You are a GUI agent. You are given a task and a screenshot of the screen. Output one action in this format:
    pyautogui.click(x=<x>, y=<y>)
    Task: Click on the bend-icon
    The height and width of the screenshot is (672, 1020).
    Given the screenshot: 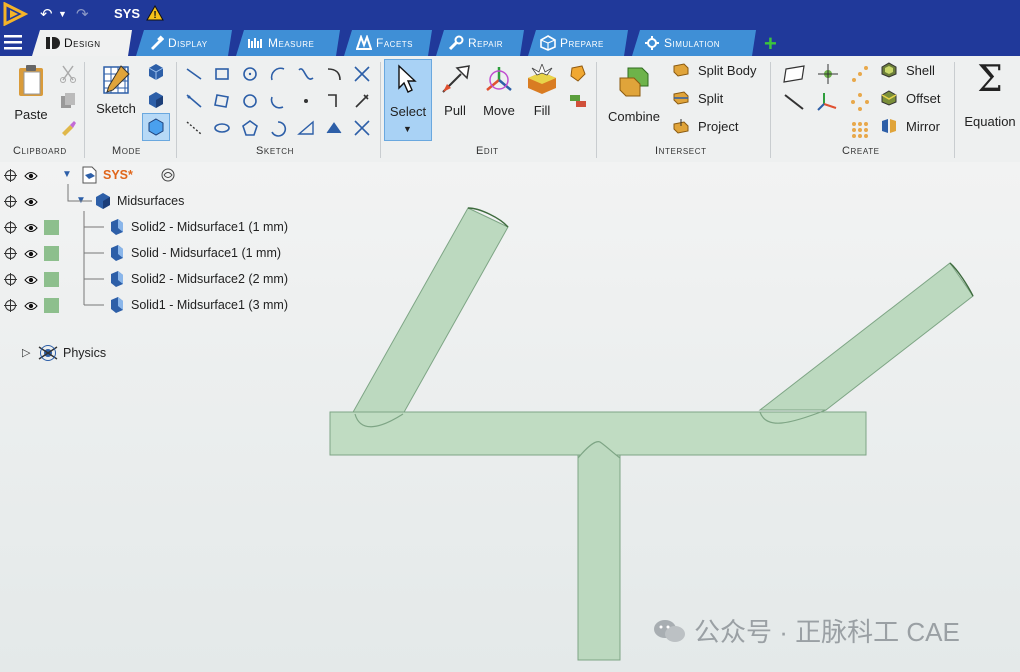 What is the action you would take?
    pyautogui.click(x=362, y=128)
    